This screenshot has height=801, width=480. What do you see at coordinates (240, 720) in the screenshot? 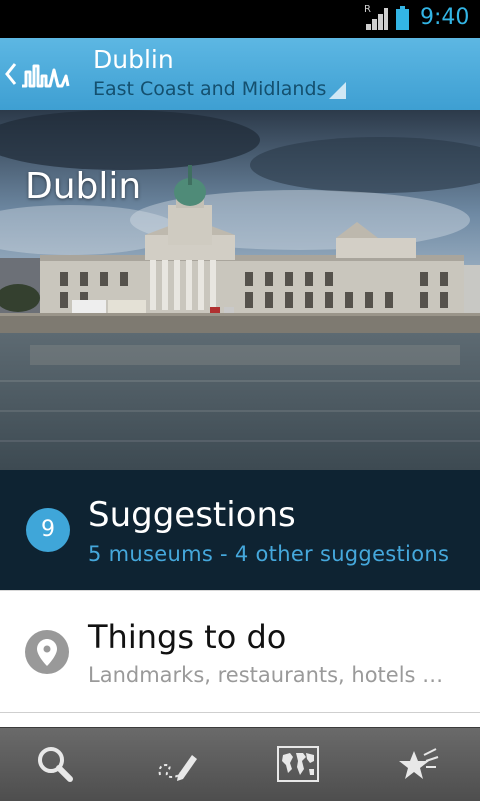
I see `list-item-partial` at bounding box center [240, 720].